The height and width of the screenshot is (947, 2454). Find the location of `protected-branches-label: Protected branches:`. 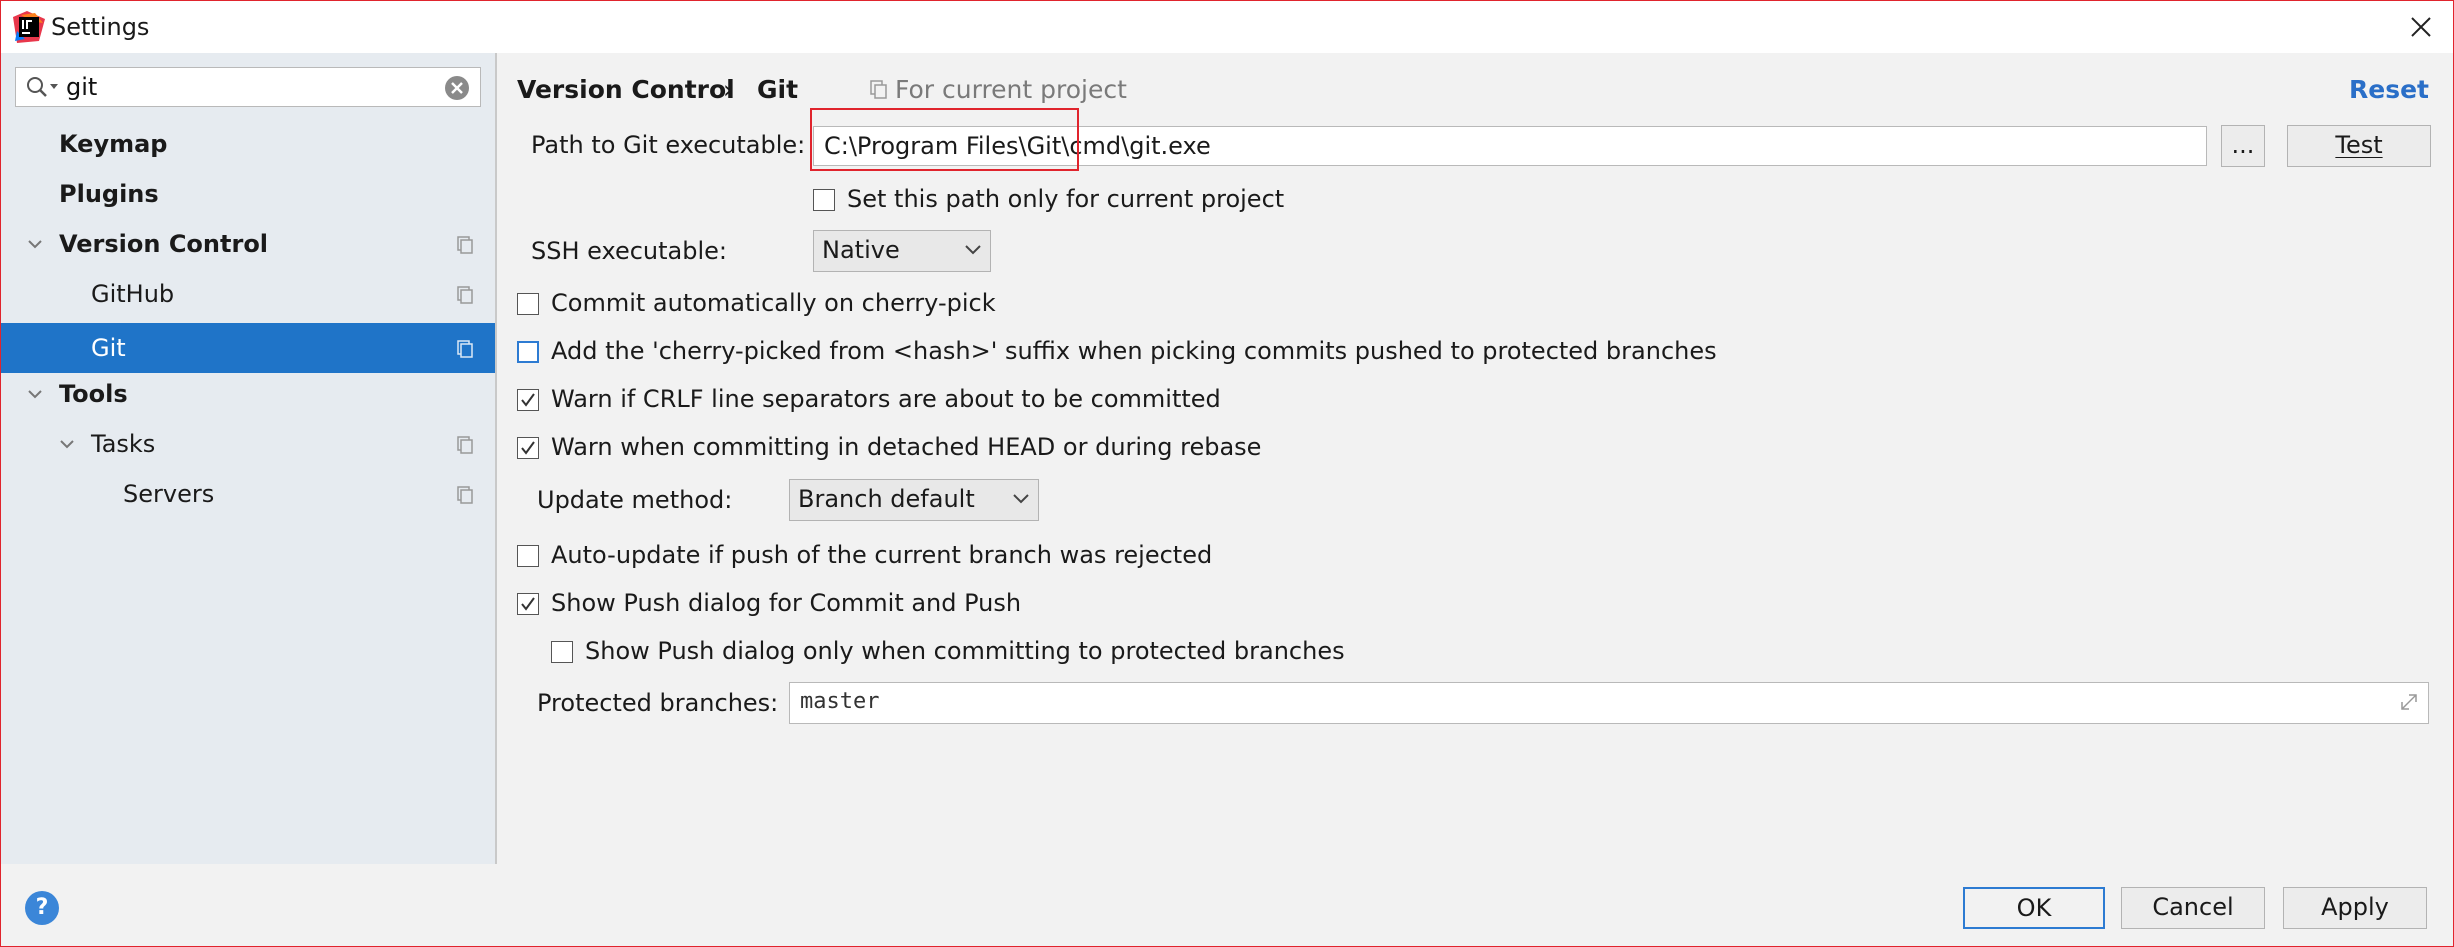

protected-branches-label: Protected branches: is located at coordinates (658, 703).